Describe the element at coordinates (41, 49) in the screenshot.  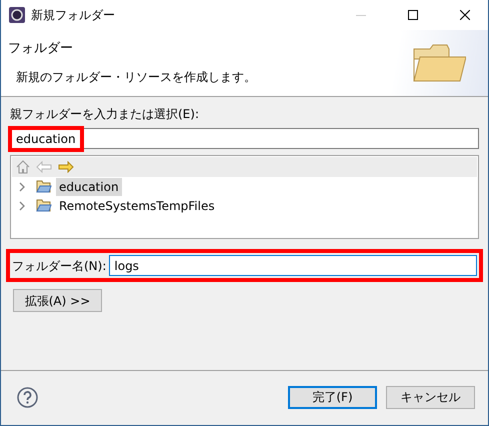
I see `page-title: フォルダー` at that location.